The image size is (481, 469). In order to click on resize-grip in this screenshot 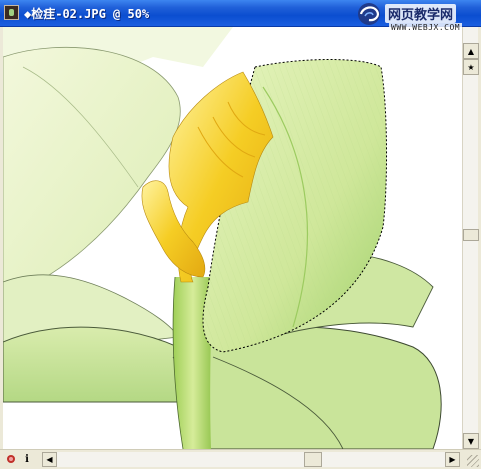, I will do `click(473, 461)`.